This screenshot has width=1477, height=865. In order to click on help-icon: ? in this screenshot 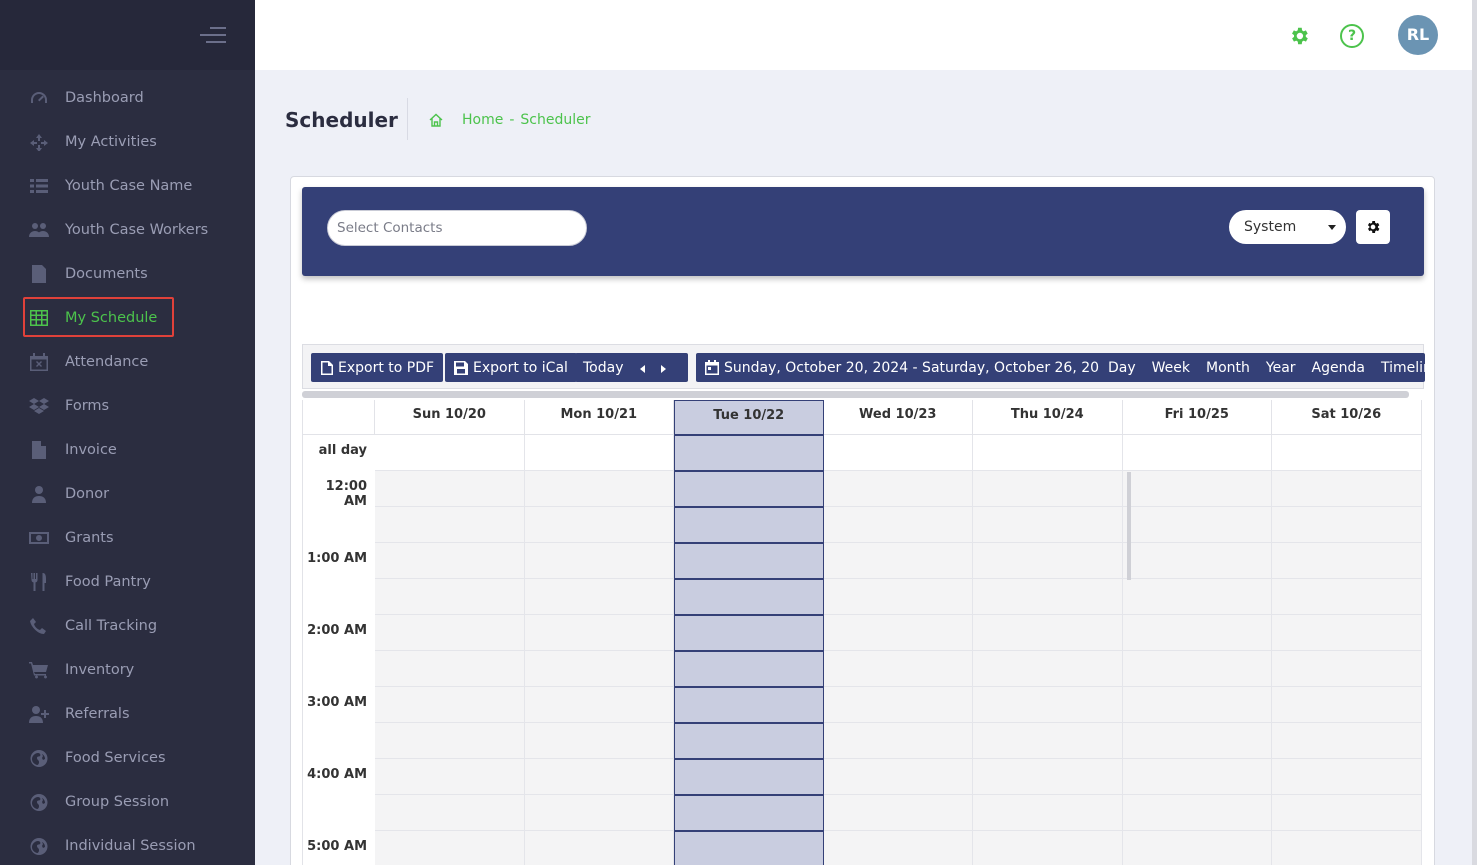, I will do `click(1352, 36)`.